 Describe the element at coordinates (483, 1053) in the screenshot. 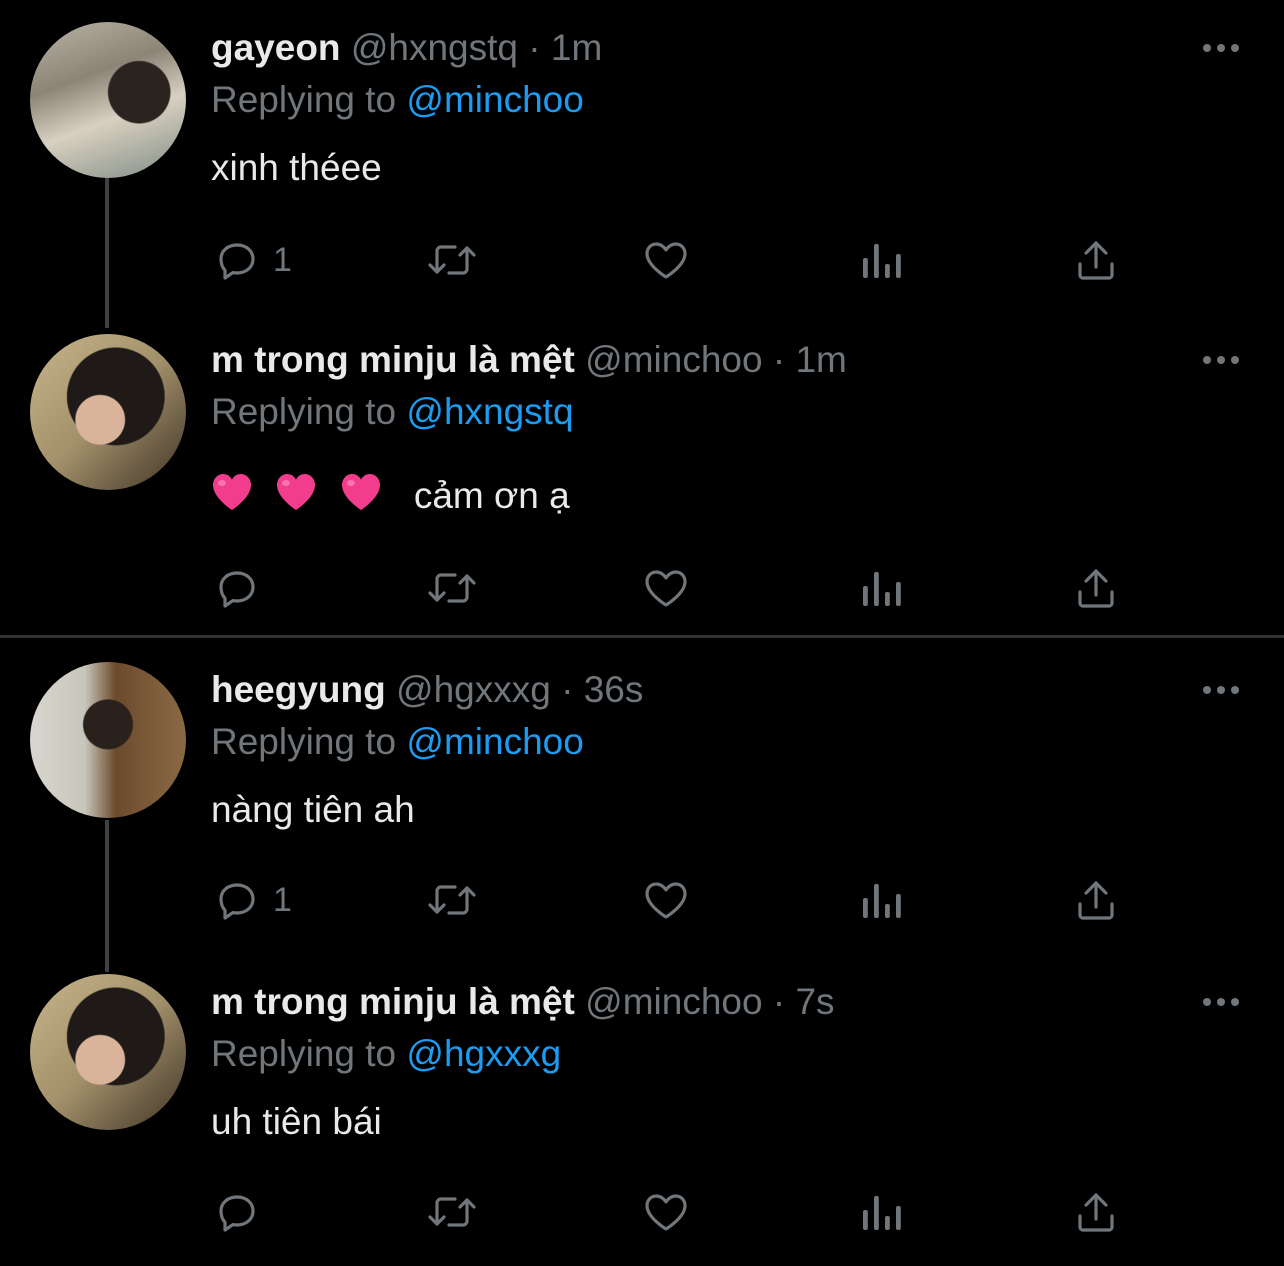

I see `mention-link: @hgxxxg` at that location.